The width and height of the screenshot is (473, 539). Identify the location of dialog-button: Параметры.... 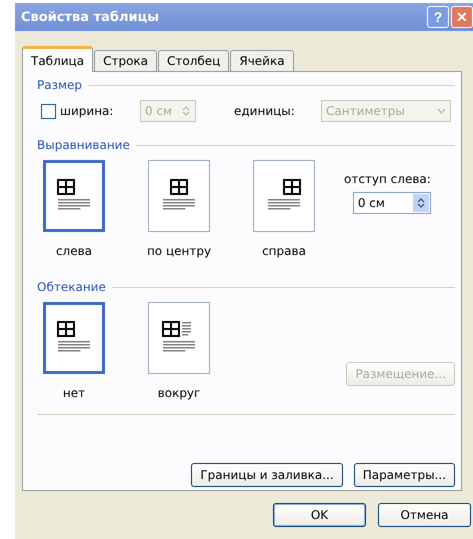
(404, 475).